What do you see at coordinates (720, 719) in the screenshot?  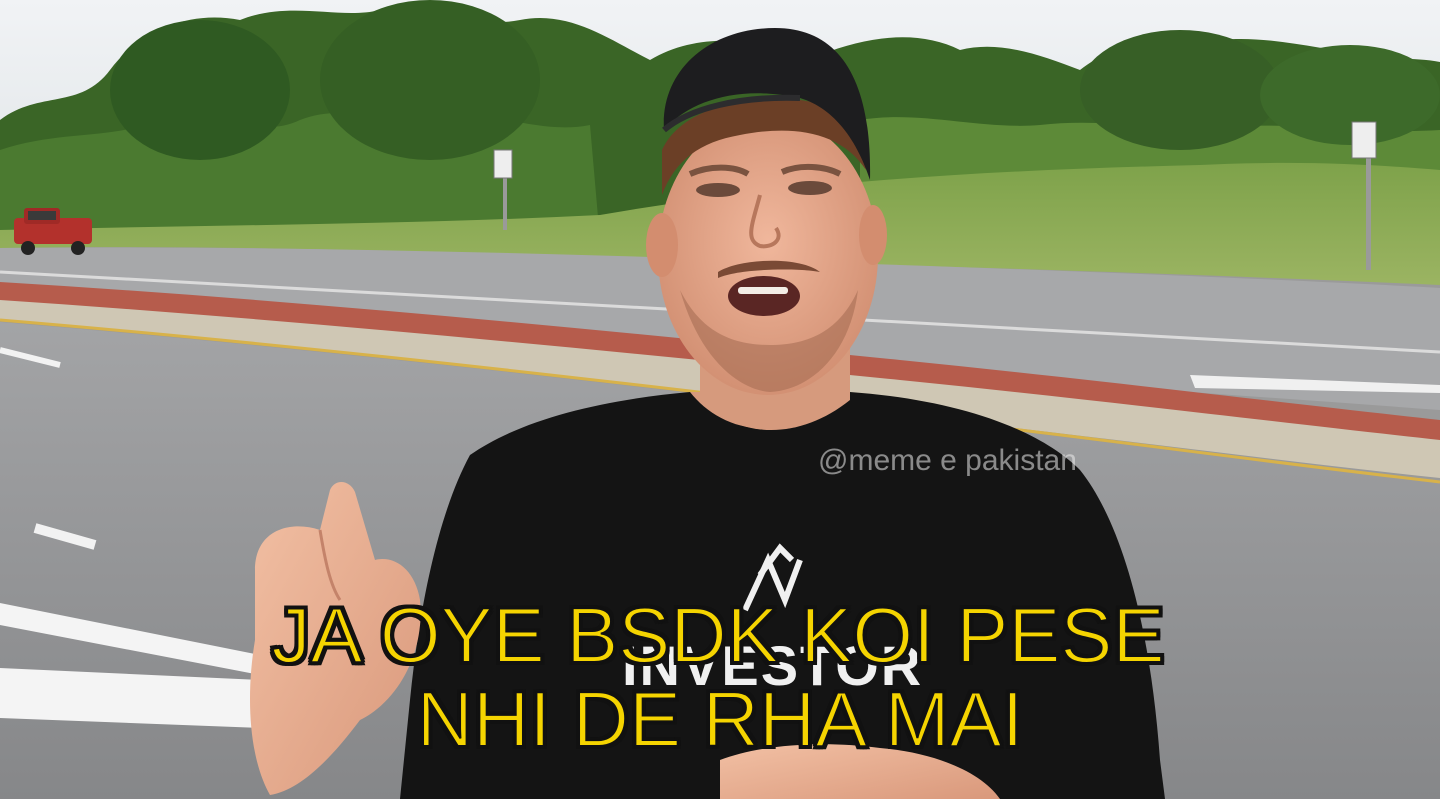 I see `caption-line-2: NHI DE RHA MAI` at bounding box center [720, 719].